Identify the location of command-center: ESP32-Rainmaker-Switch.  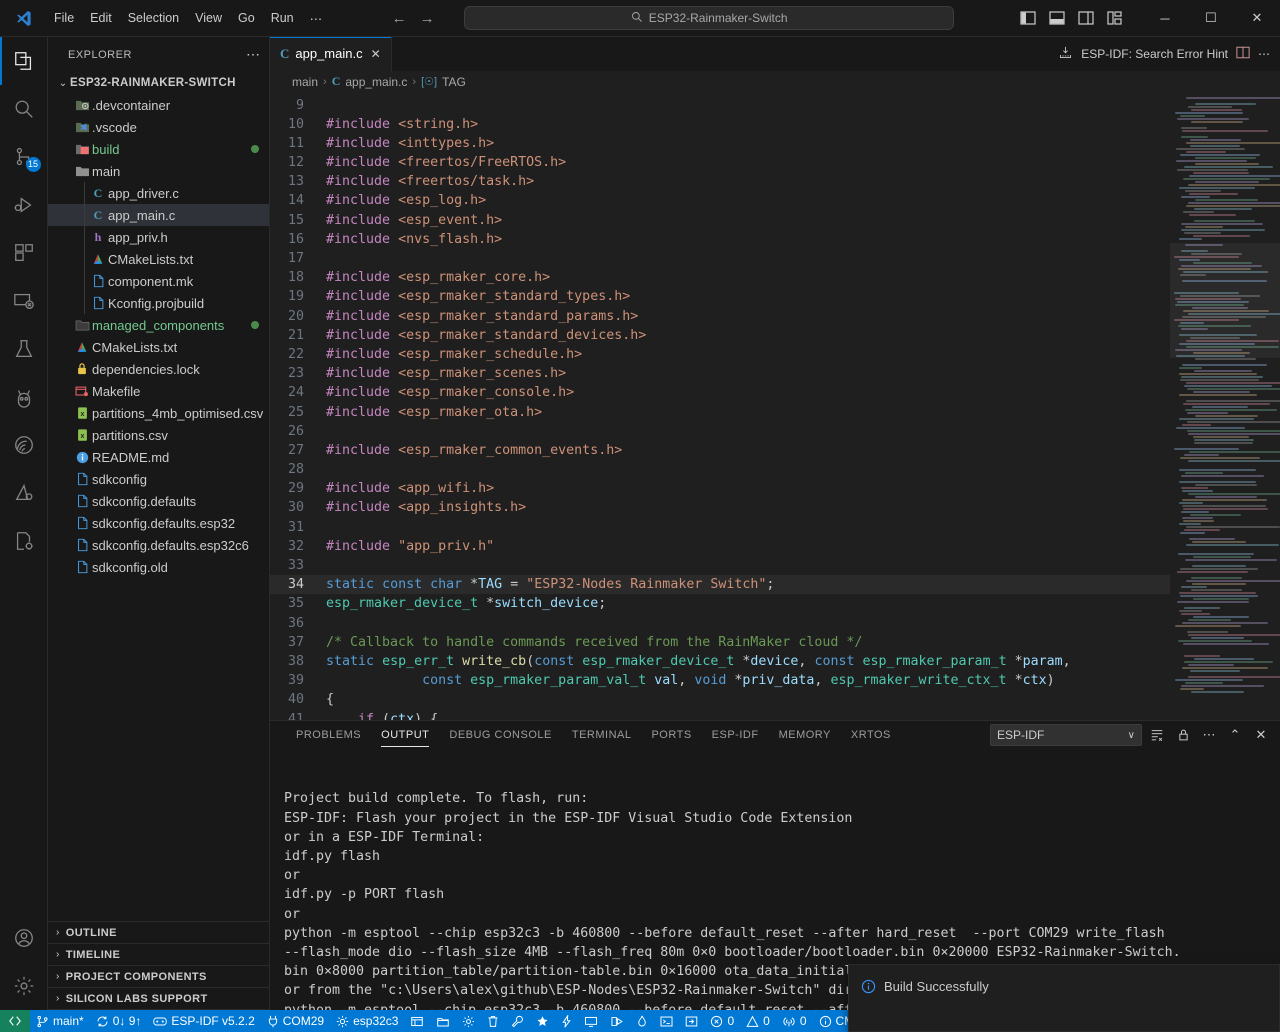
(709, 18).